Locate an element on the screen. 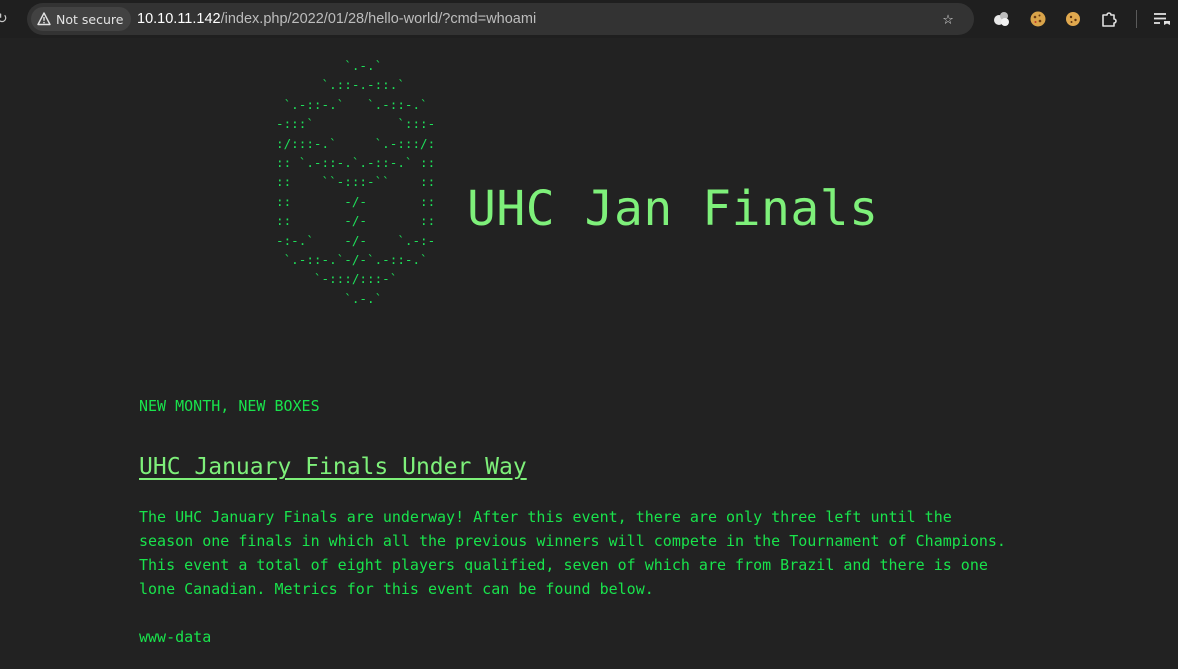 Image resolution: width=1178 pixels, height=669 pixels. extensions-puzzle-icon is located at coordinates (1109, 19).